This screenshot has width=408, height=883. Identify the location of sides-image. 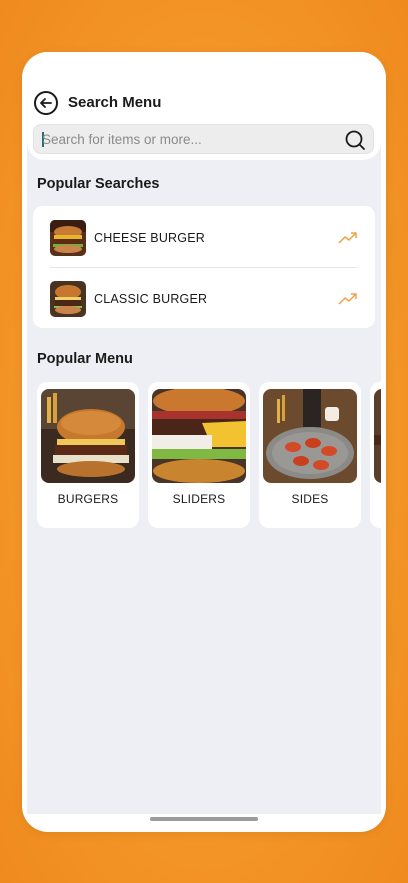
(310, 436).